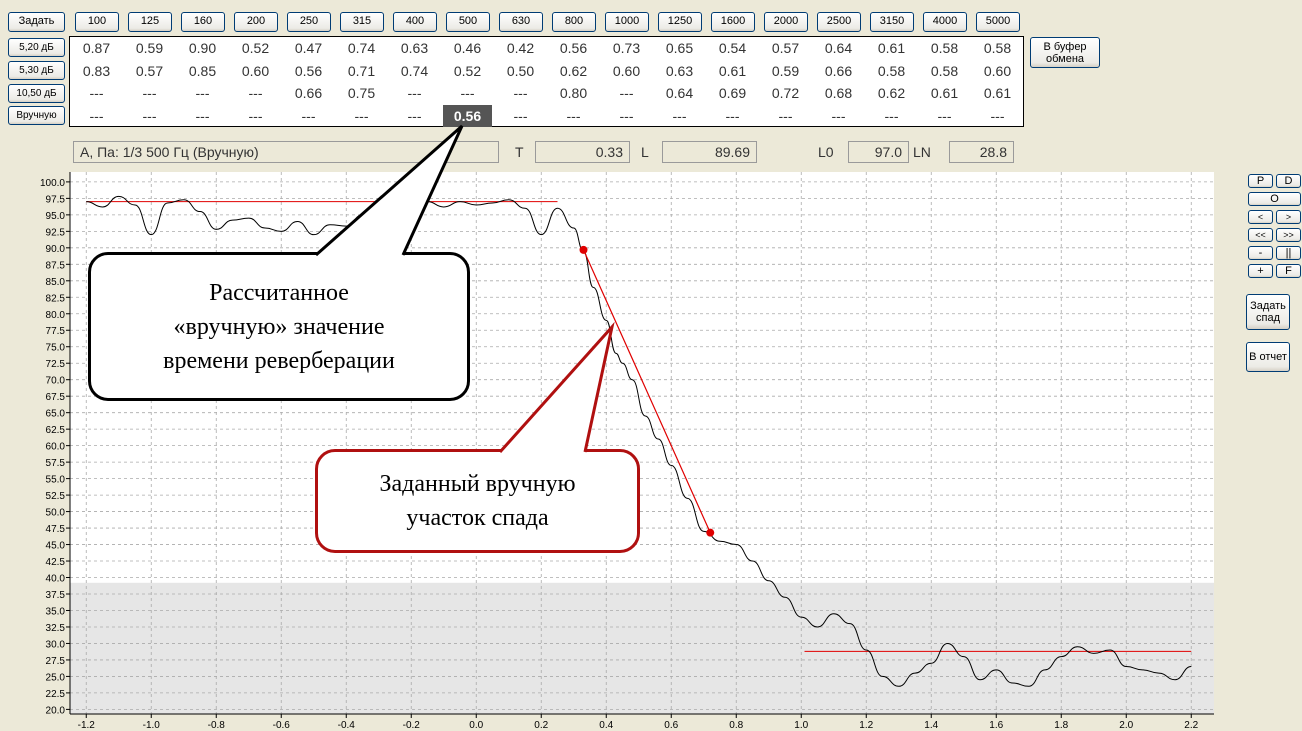  What do you see at coordinates (36, 93) in the screenshot?
I see `row-threshold-button: 10,50 дБ` at bounding box center [36, 93].